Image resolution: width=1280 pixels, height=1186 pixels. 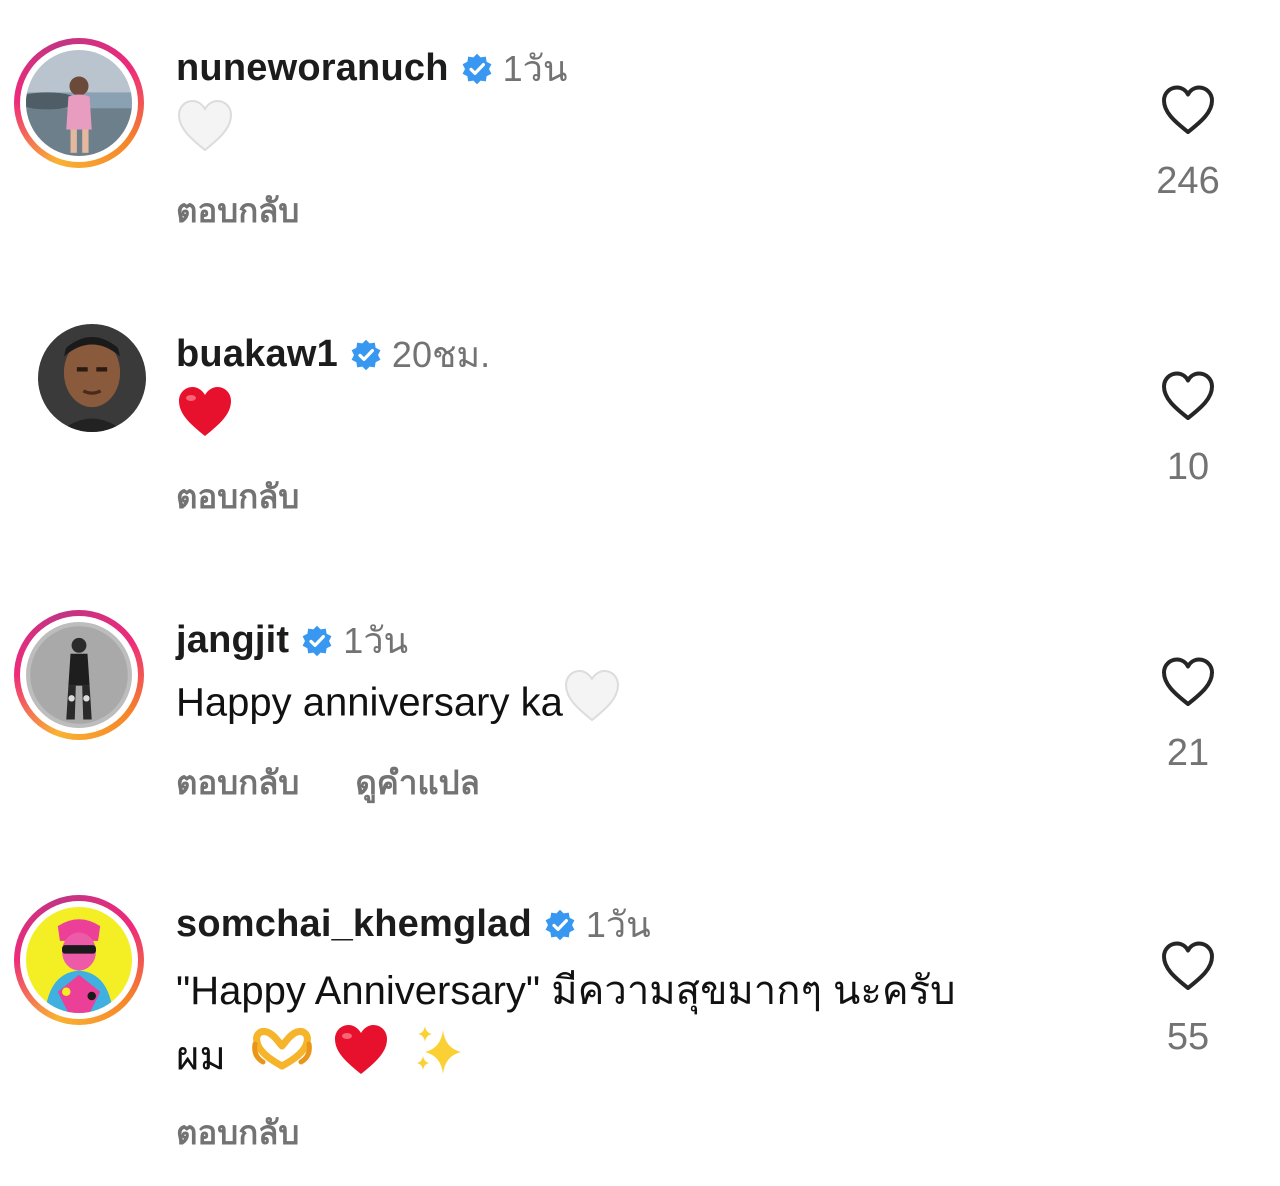 I want to click on like-column: 246, so click(x=1188, y=143).